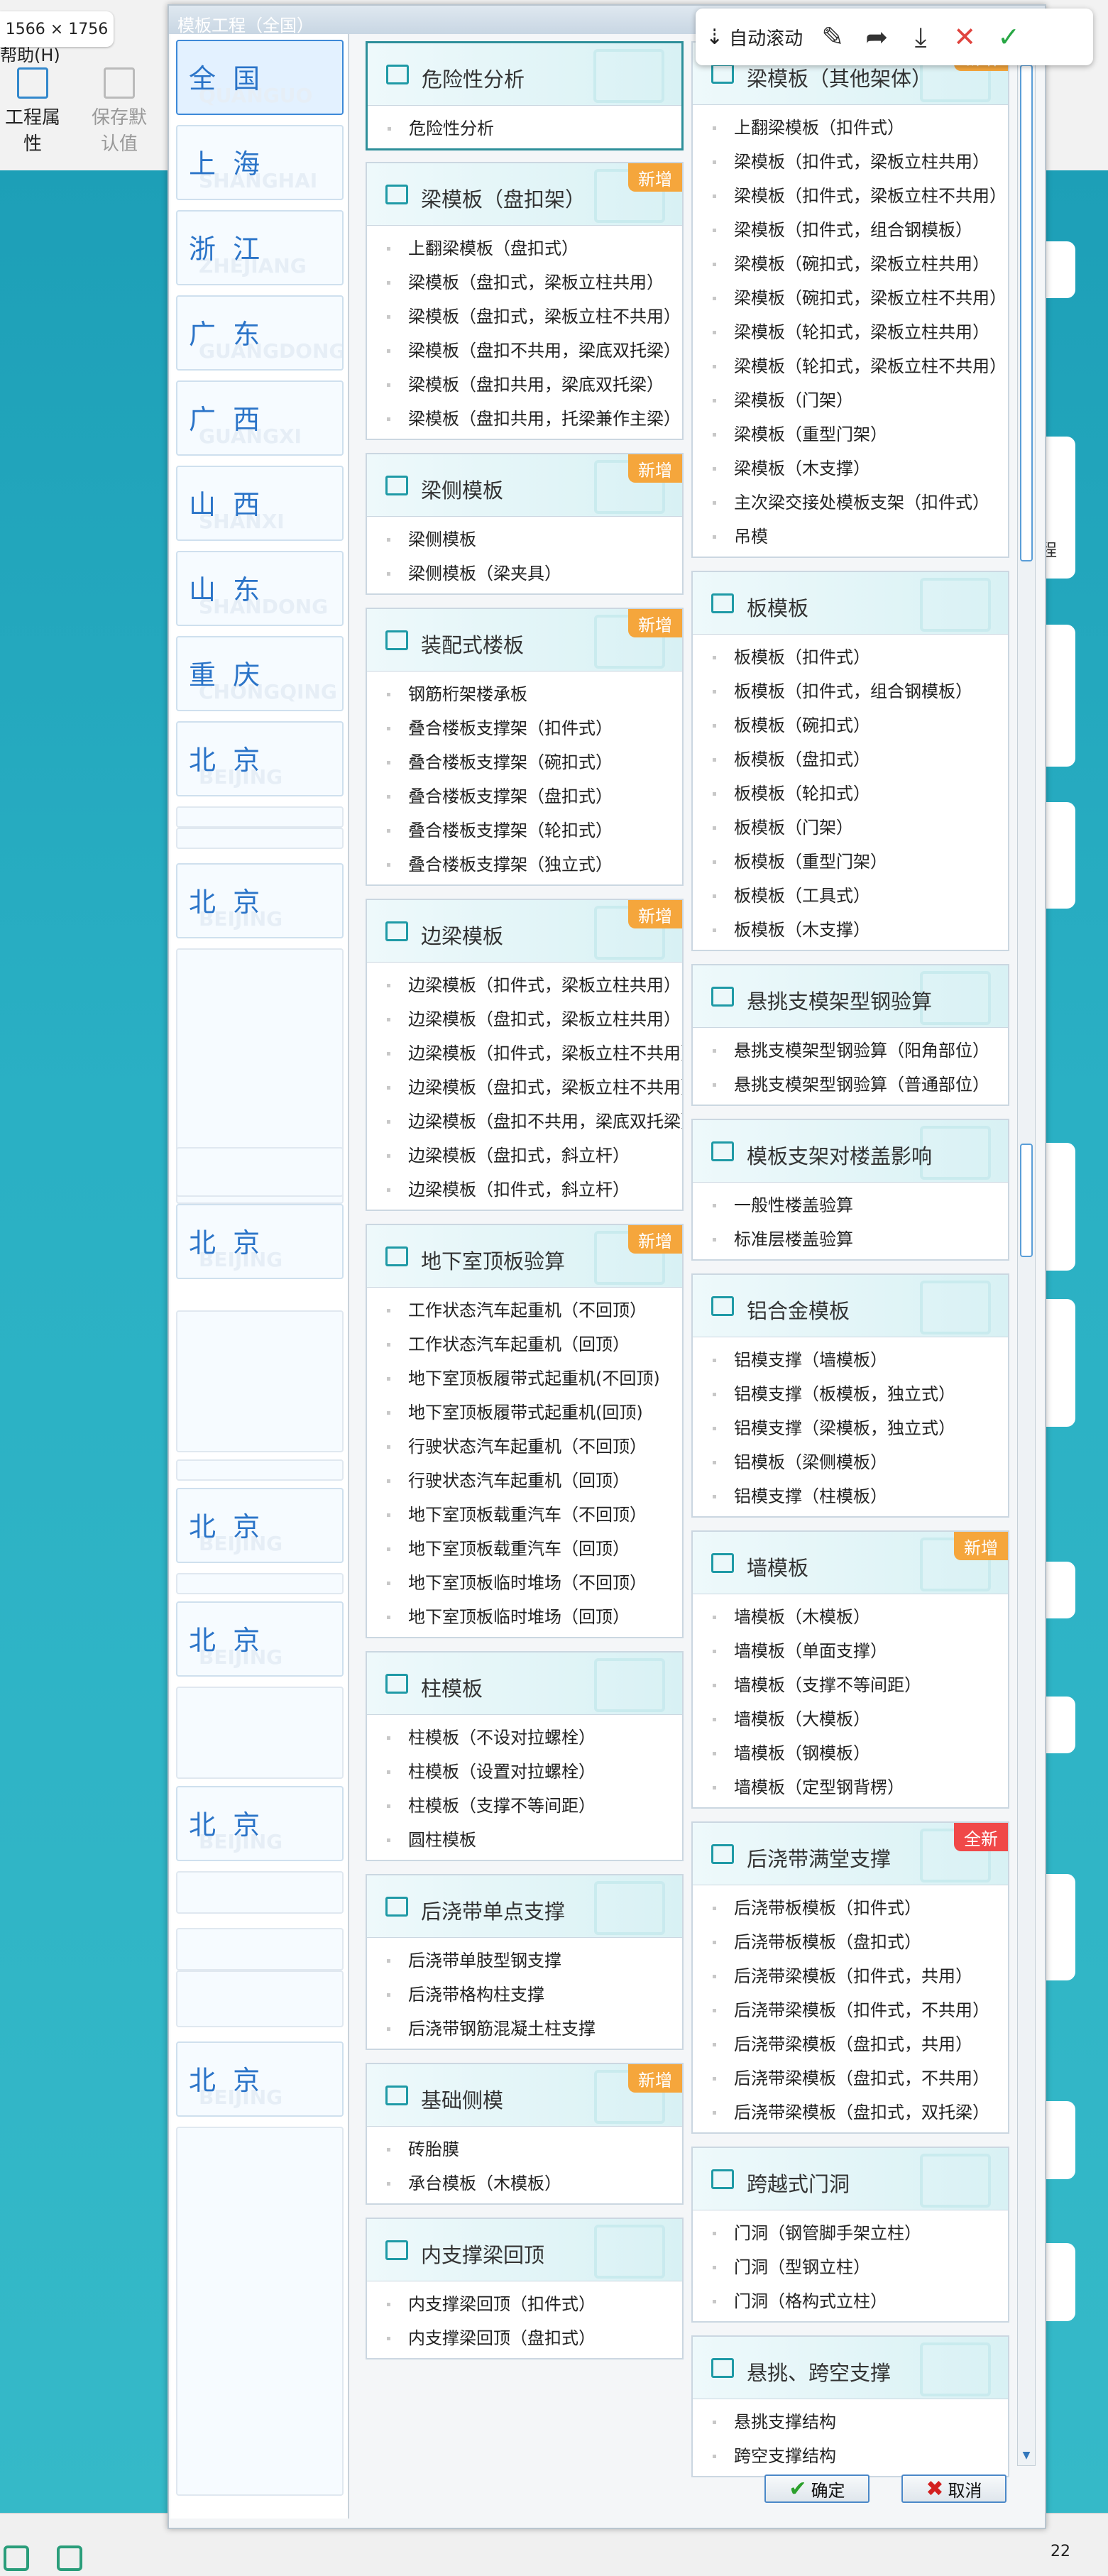 Image resolution: width=1108 pixels, height=2576 pixels. I want to click on module-item: 地下室顶板临时堆场（回顶）, so click(524, 1617).